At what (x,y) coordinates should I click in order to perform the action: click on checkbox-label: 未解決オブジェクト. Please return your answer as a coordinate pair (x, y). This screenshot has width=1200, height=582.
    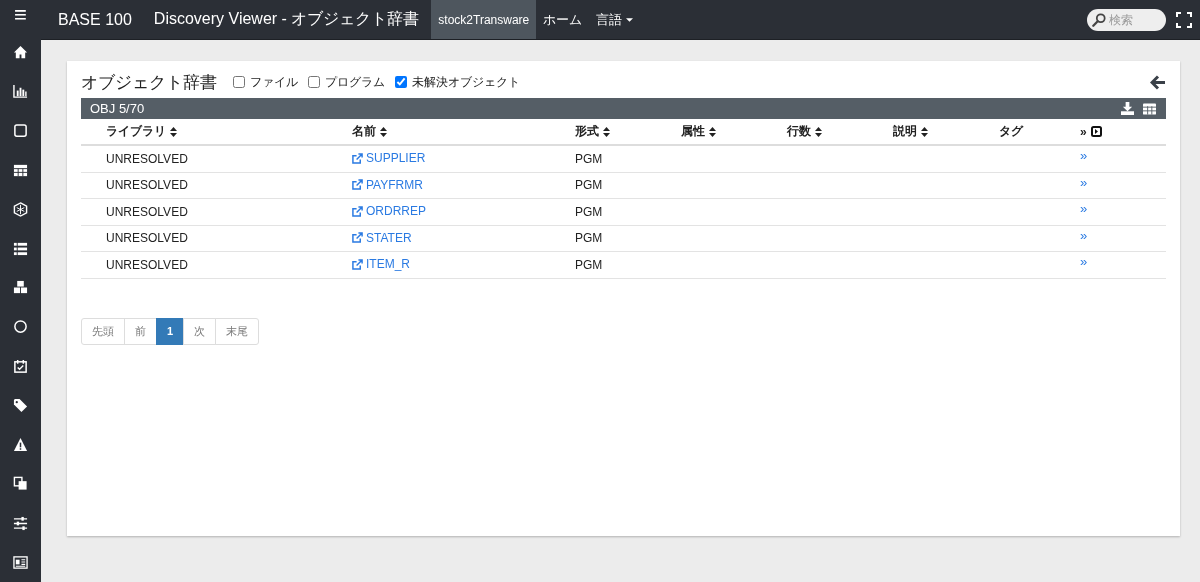
    Looking at the image, I should click on (466, 82).